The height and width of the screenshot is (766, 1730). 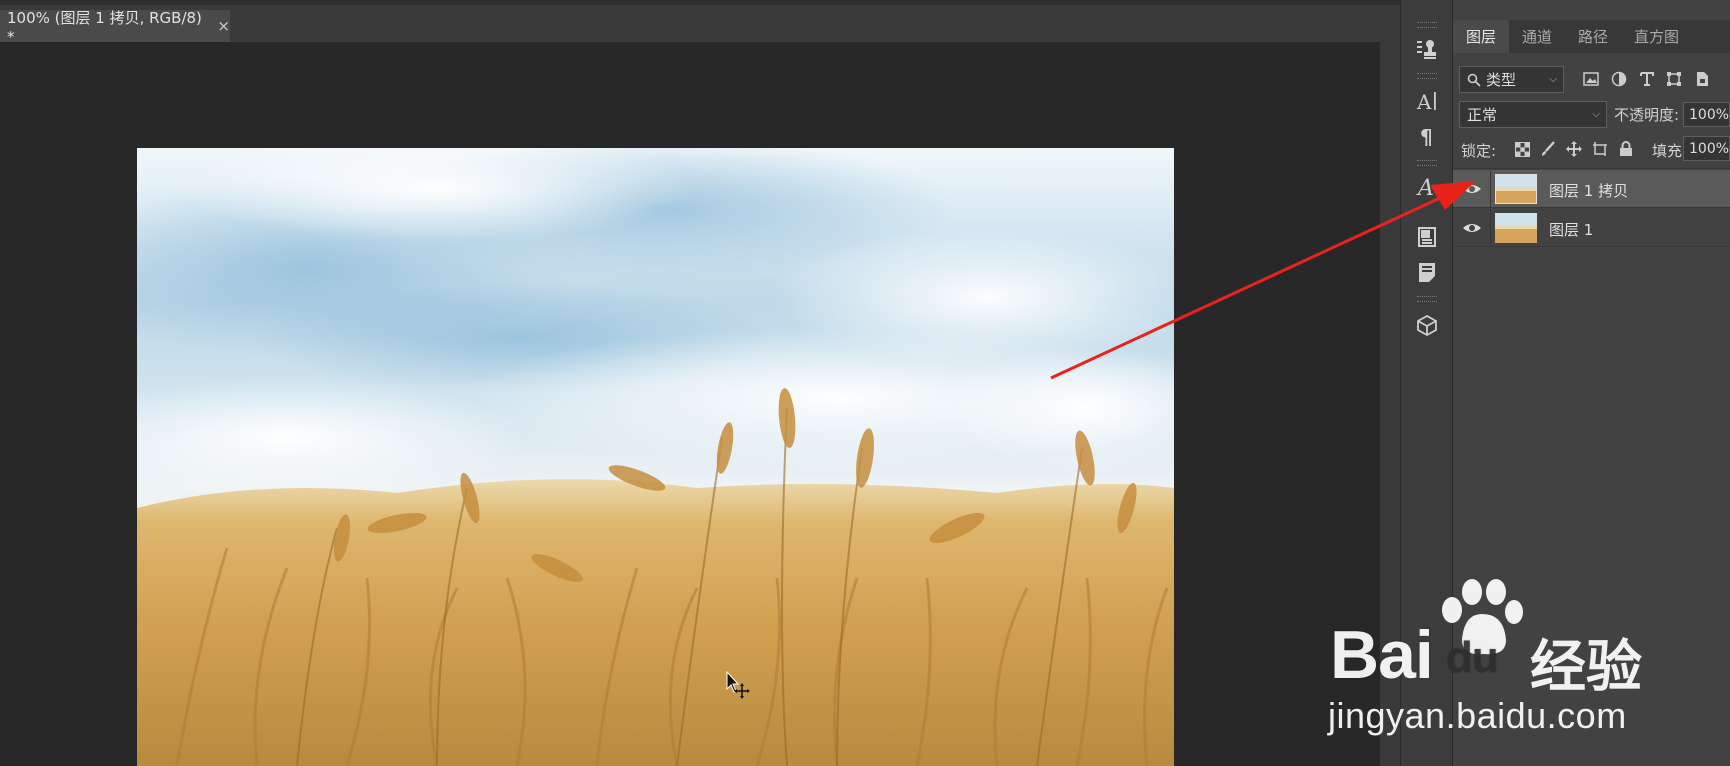 What do you see at coordinates (1647, 79) in the screenshot?
I see `filter-type-icon` at bounding box center [1647, 79].